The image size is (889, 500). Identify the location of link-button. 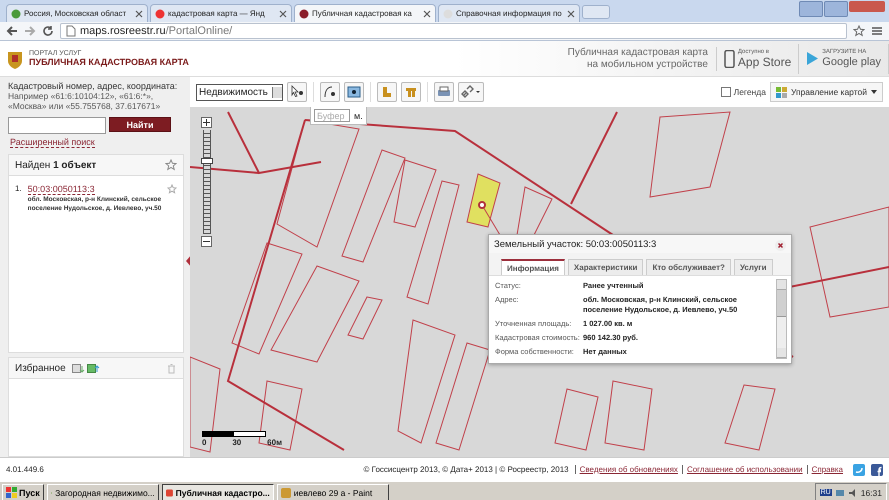
(471, 92).